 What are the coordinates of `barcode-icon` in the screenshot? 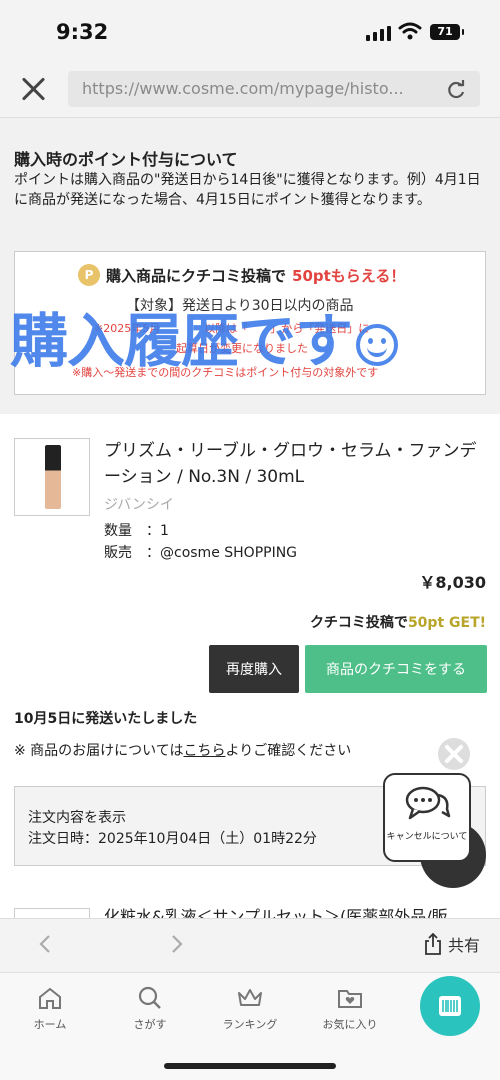 It's located at (450, 1006).